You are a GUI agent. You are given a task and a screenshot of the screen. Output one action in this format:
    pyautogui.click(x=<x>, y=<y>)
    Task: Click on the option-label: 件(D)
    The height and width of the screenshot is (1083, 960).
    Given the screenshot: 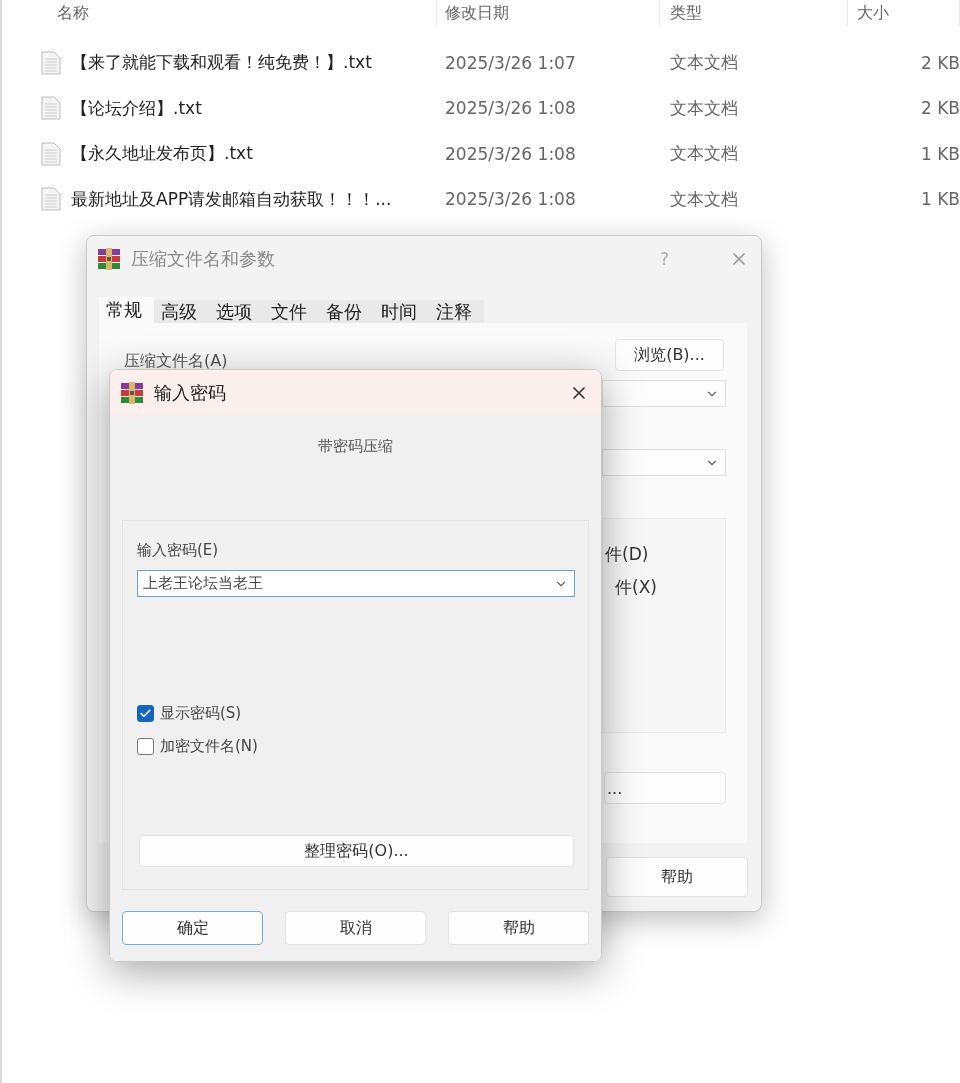 What is the action you would take?
    pyautogui.click(x=665, y=554)
    